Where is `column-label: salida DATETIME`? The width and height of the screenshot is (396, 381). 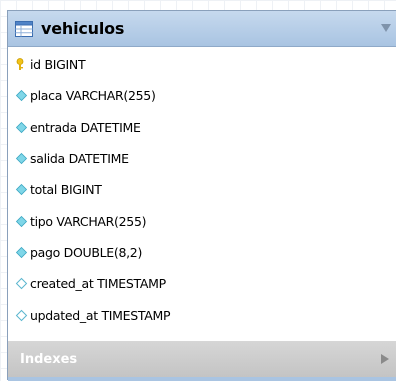 column-label: salida DATETIME is located at coordinates (79, 159).